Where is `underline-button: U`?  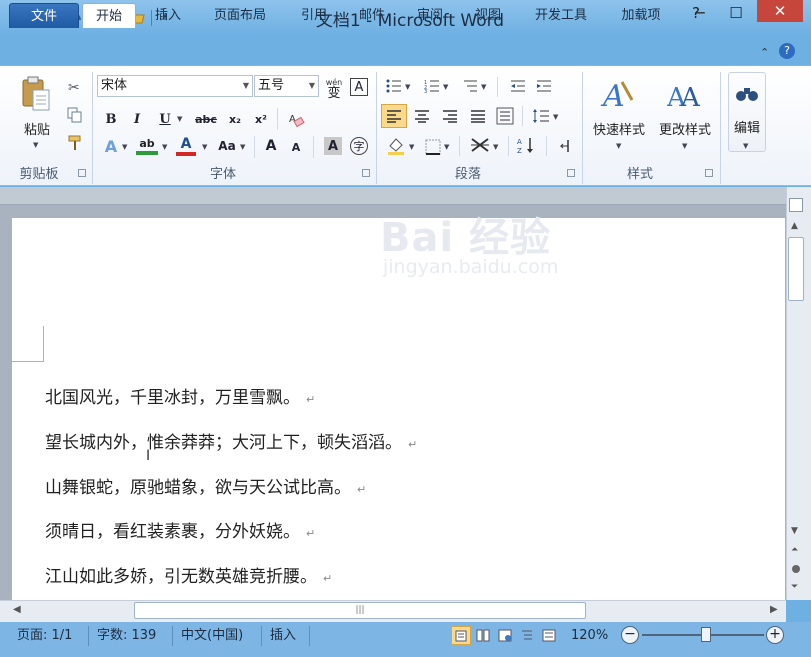 underline-button: U is located at coordinates (165, 119).